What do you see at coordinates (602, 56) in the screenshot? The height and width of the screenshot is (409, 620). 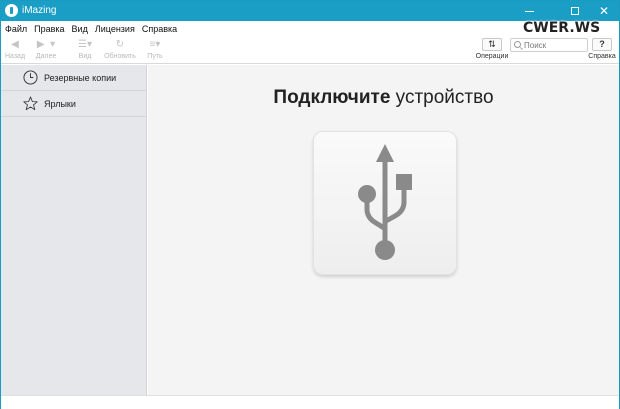 I see `help-label: Справка` at bounding box center [602, 56].